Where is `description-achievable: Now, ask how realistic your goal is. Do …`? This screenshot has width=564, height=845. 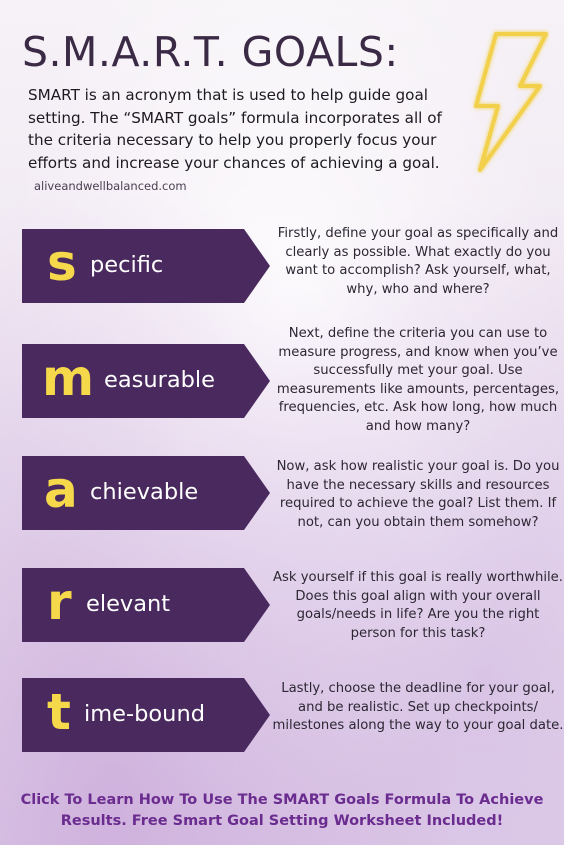
description-achievable: Now, ask how realistic your goal is. Do … is located at coordinates (418, 494).